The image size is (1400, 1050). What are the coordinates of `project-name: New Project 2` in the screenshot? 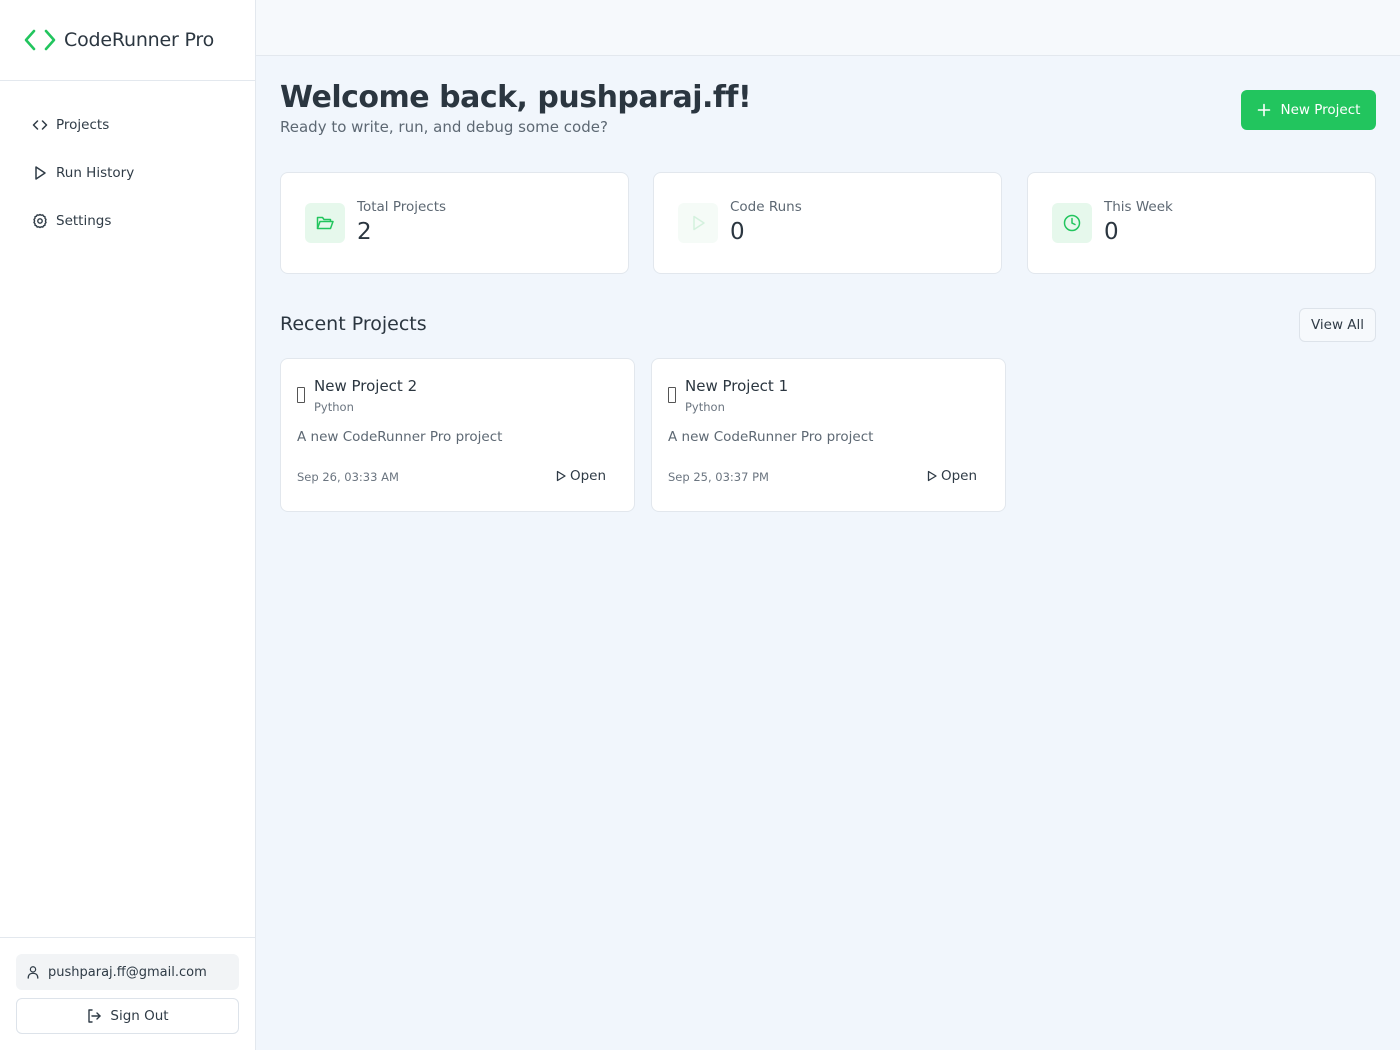 It's located at (366, 386).